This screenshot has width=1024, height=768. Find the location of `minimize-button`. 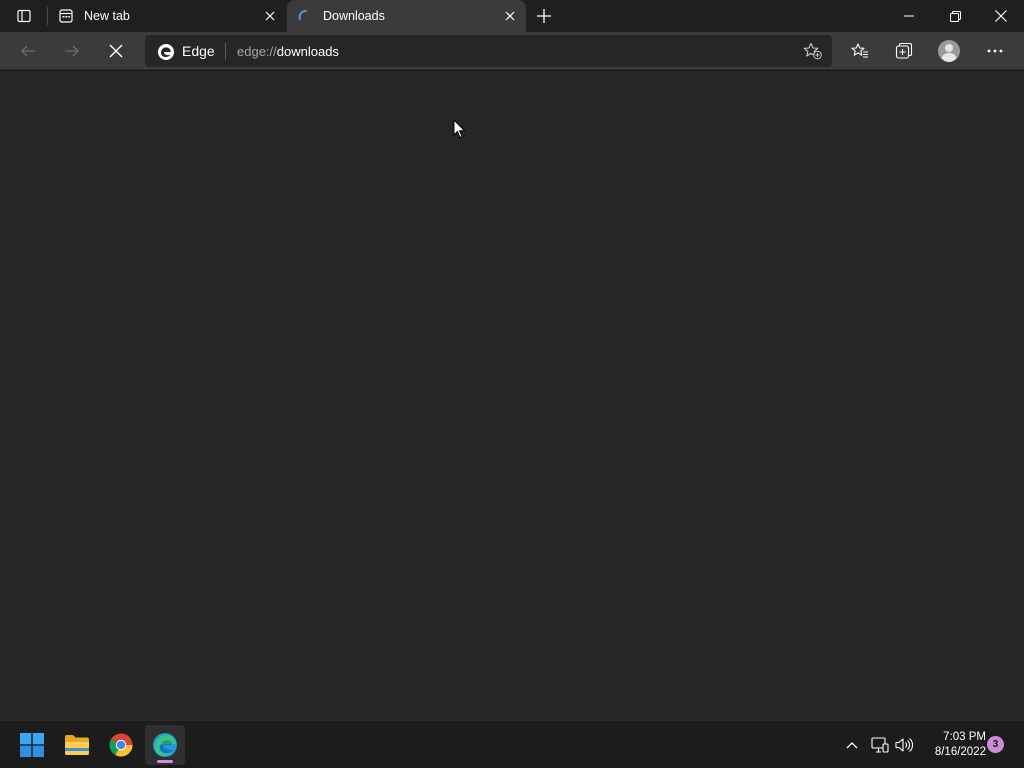

minimize-button is located at coordinates (909, 16).